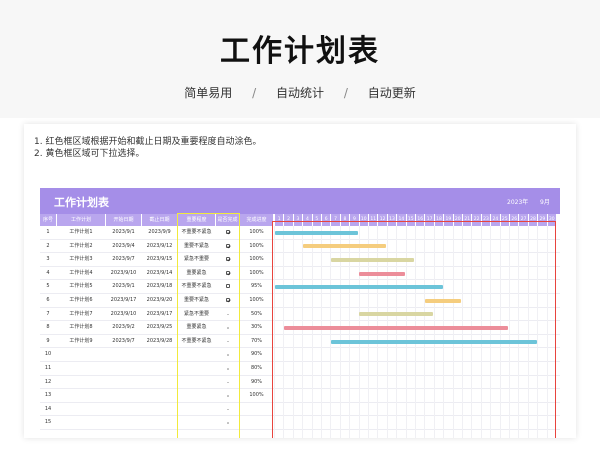  I want to click on row-number: 6, so click(48, 300).